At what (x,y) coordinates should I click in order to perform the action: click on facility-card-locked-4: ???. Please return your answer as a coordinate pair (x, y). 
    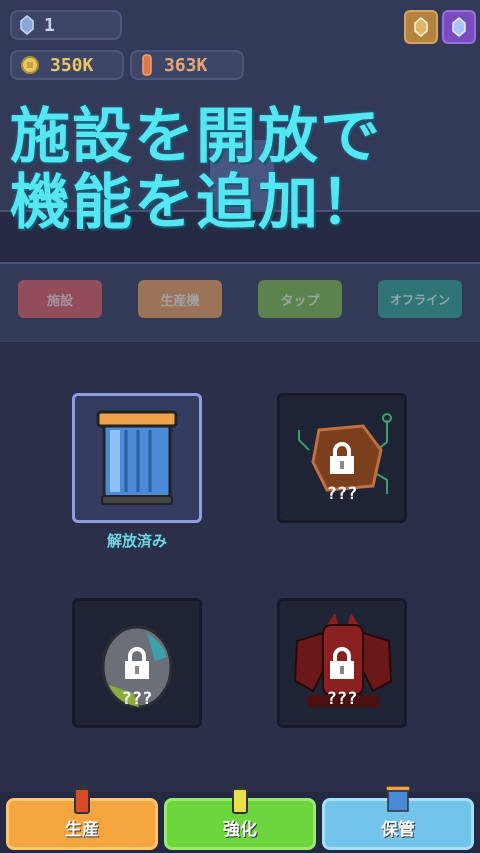
    Looking at the image, I should click on (342, 663).